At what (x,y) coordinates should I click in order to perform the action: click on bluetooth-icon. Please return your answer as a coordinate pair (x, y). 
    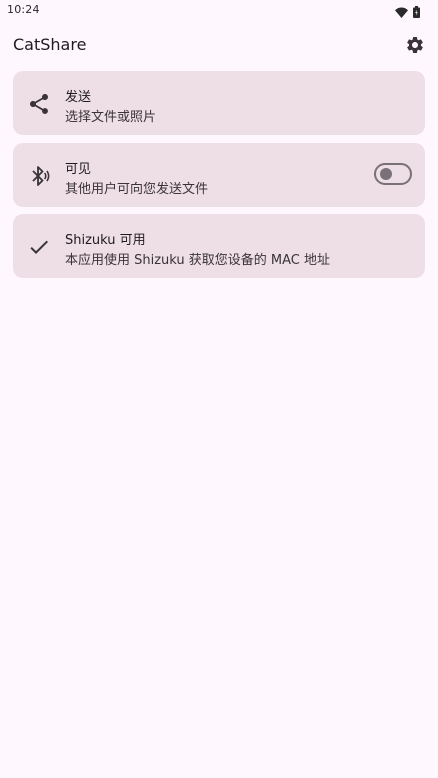
    Looking at the image, I should click on (39, 176).